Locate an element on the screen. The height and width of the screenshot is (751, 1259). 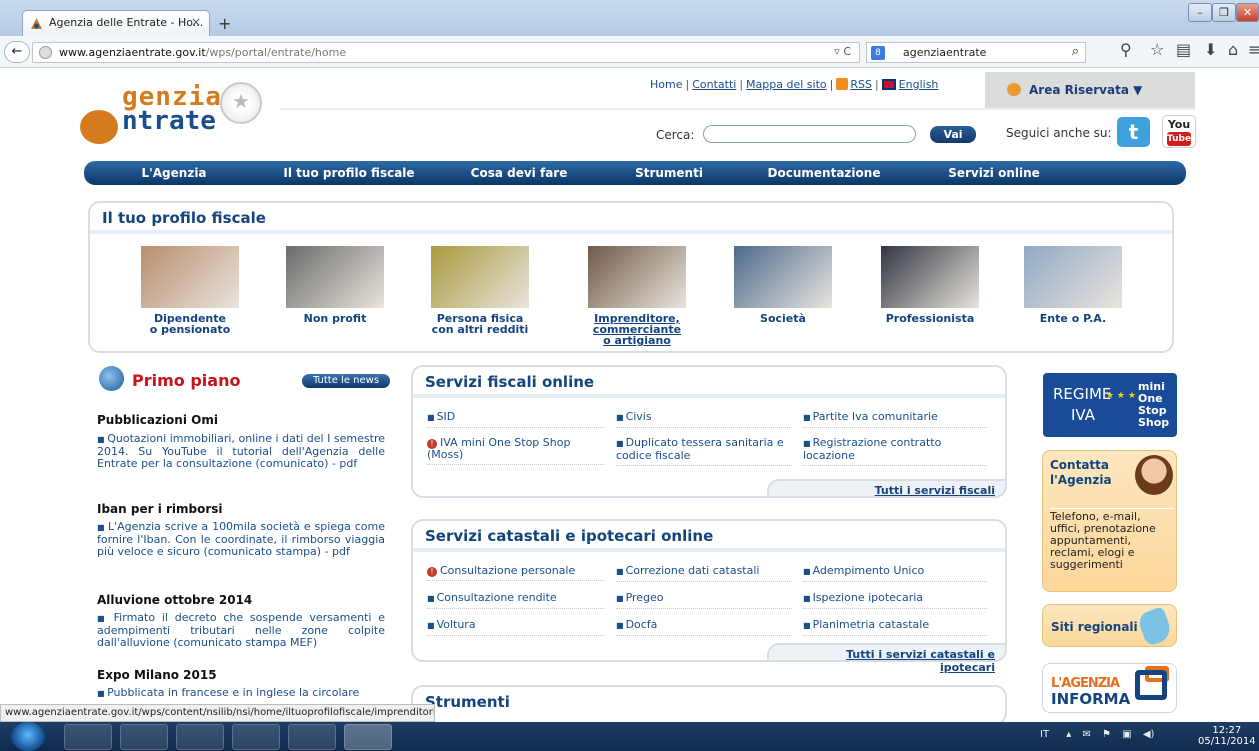
service-link: ! IVA mini One Stop Shop (Moss) is located at coordinates (516, 451).